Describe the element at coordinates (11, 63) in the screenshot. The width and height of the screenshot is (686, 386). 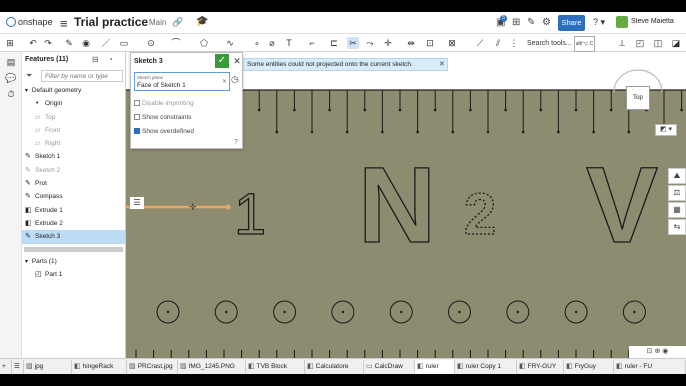
I see `features-list-icon: ▤` at that location.